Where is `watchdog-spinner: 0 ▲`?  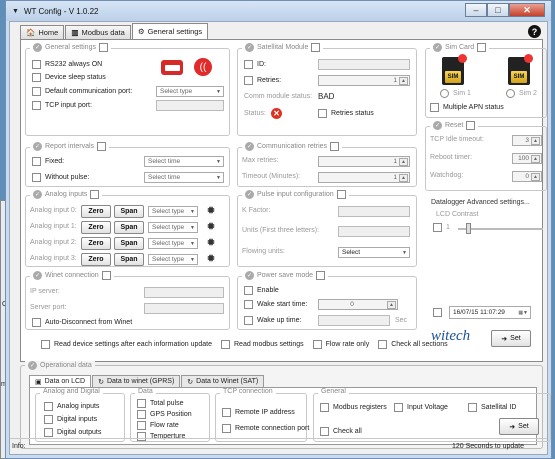 watchdog-spinner: 0 ▲ is located at coordinates (527, 176).